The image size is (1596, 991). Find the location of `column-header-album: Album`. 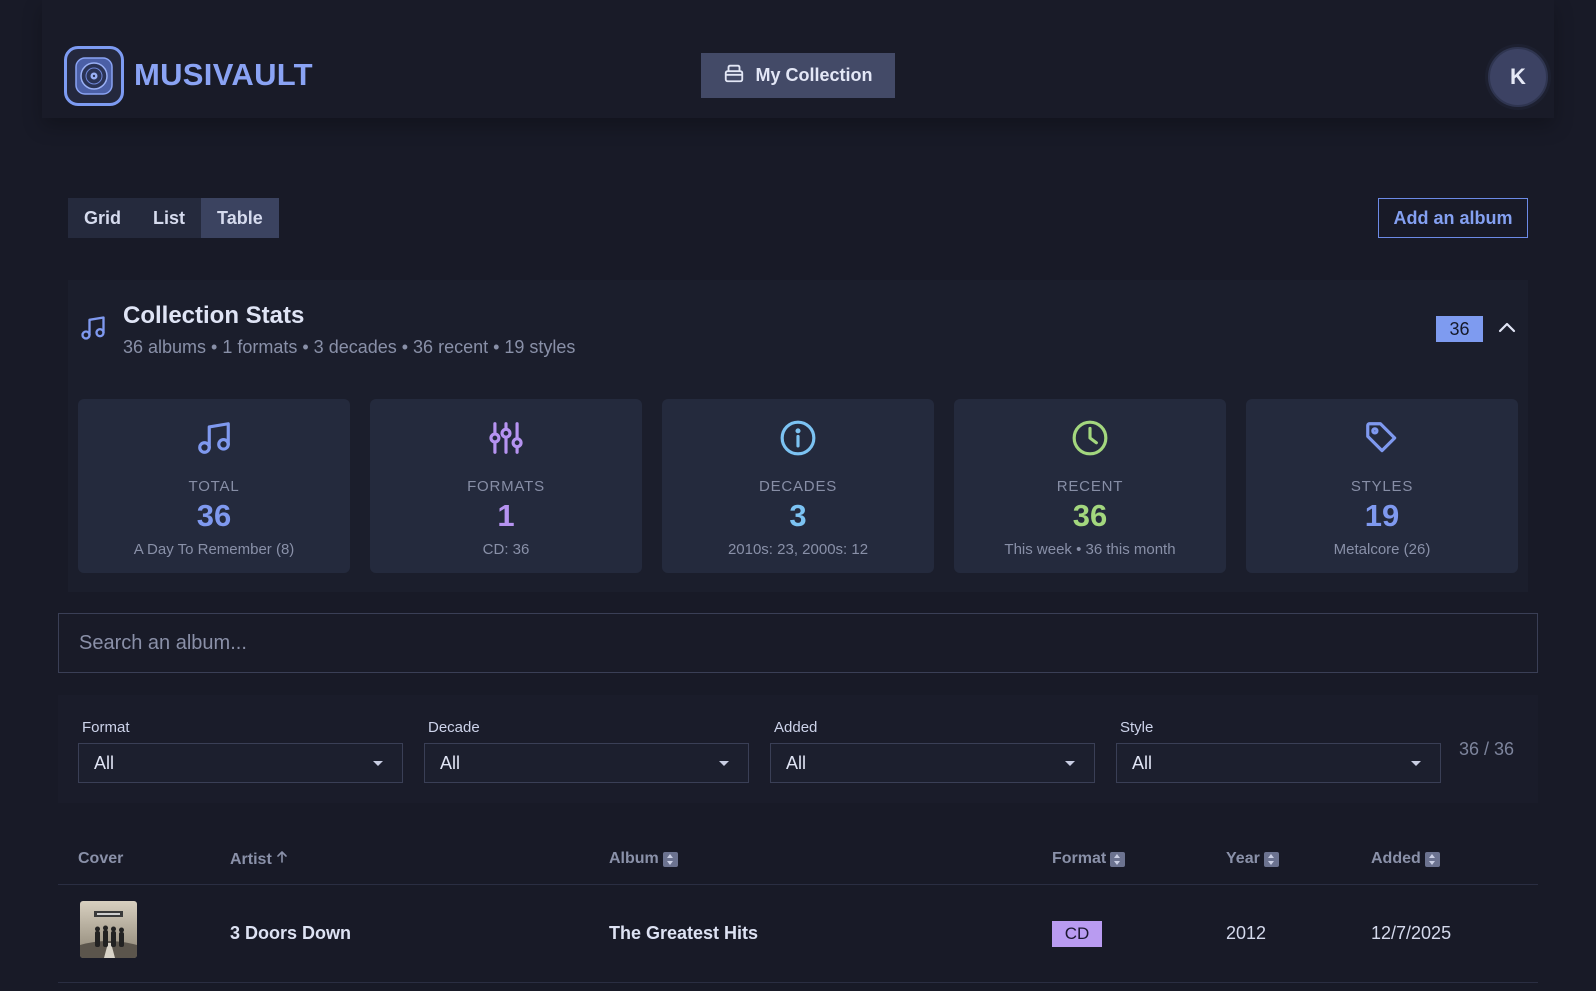

column-header-album: Album is located at coordinates (643, 859).